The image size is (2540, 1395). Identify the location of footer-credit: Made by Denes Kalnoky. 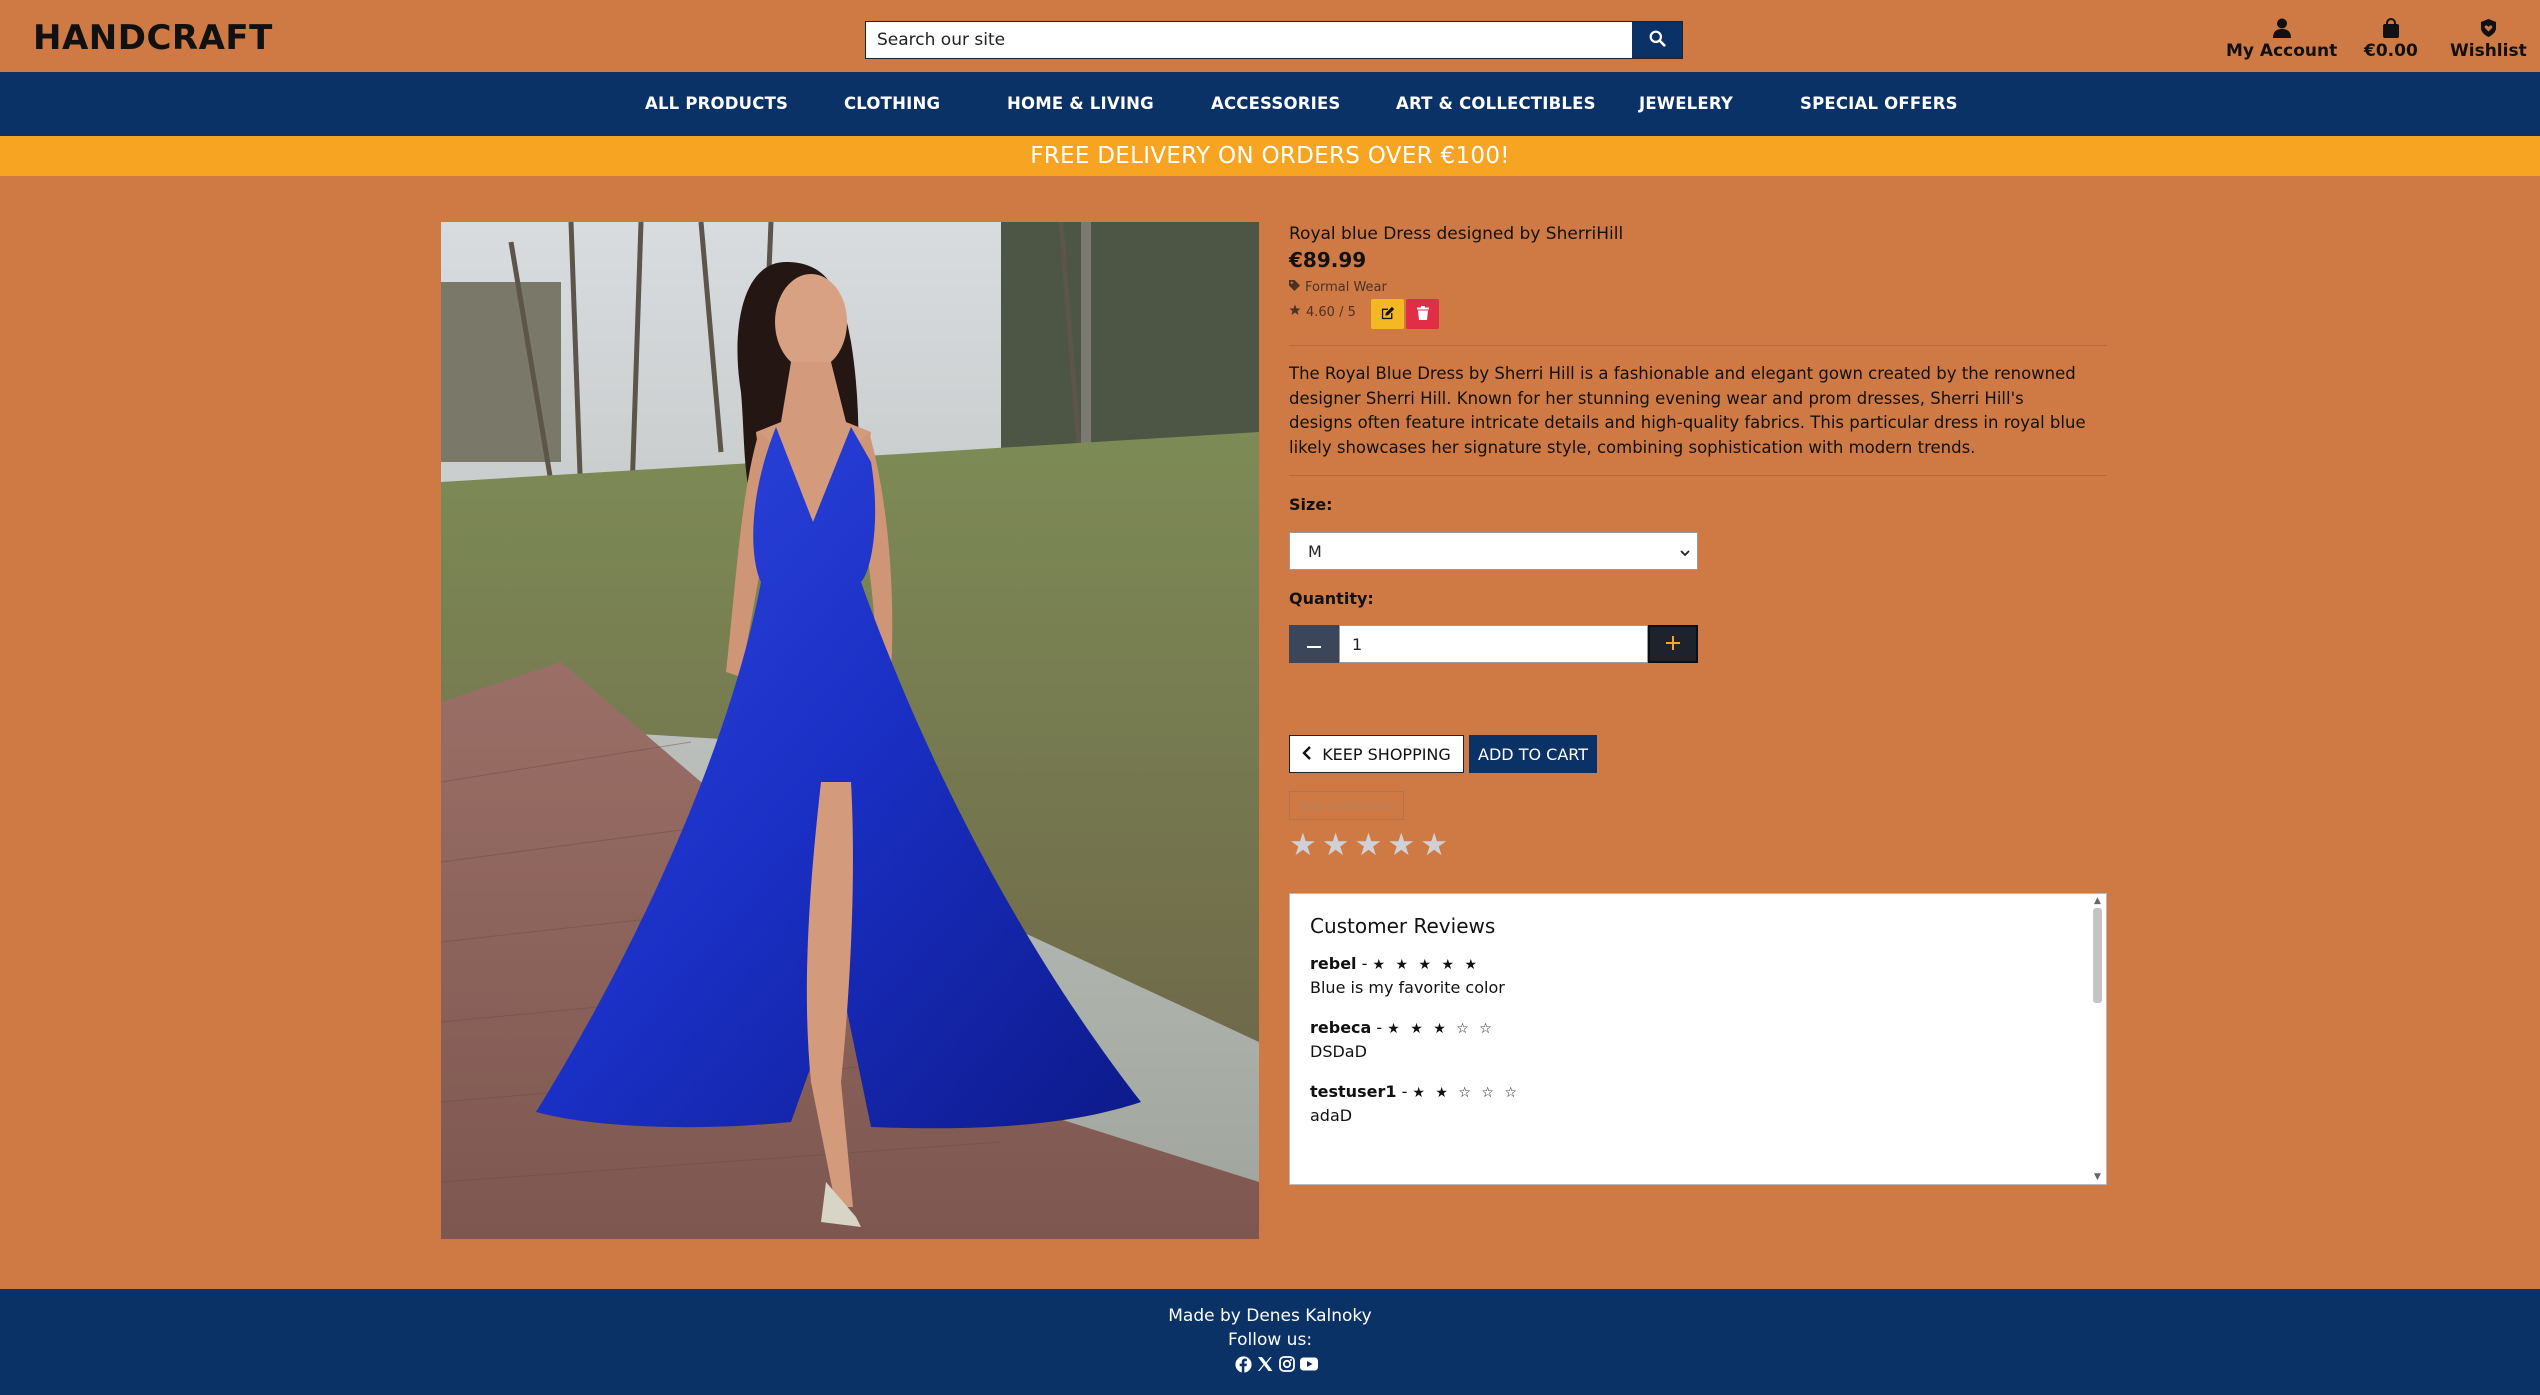
(1270, 1316).